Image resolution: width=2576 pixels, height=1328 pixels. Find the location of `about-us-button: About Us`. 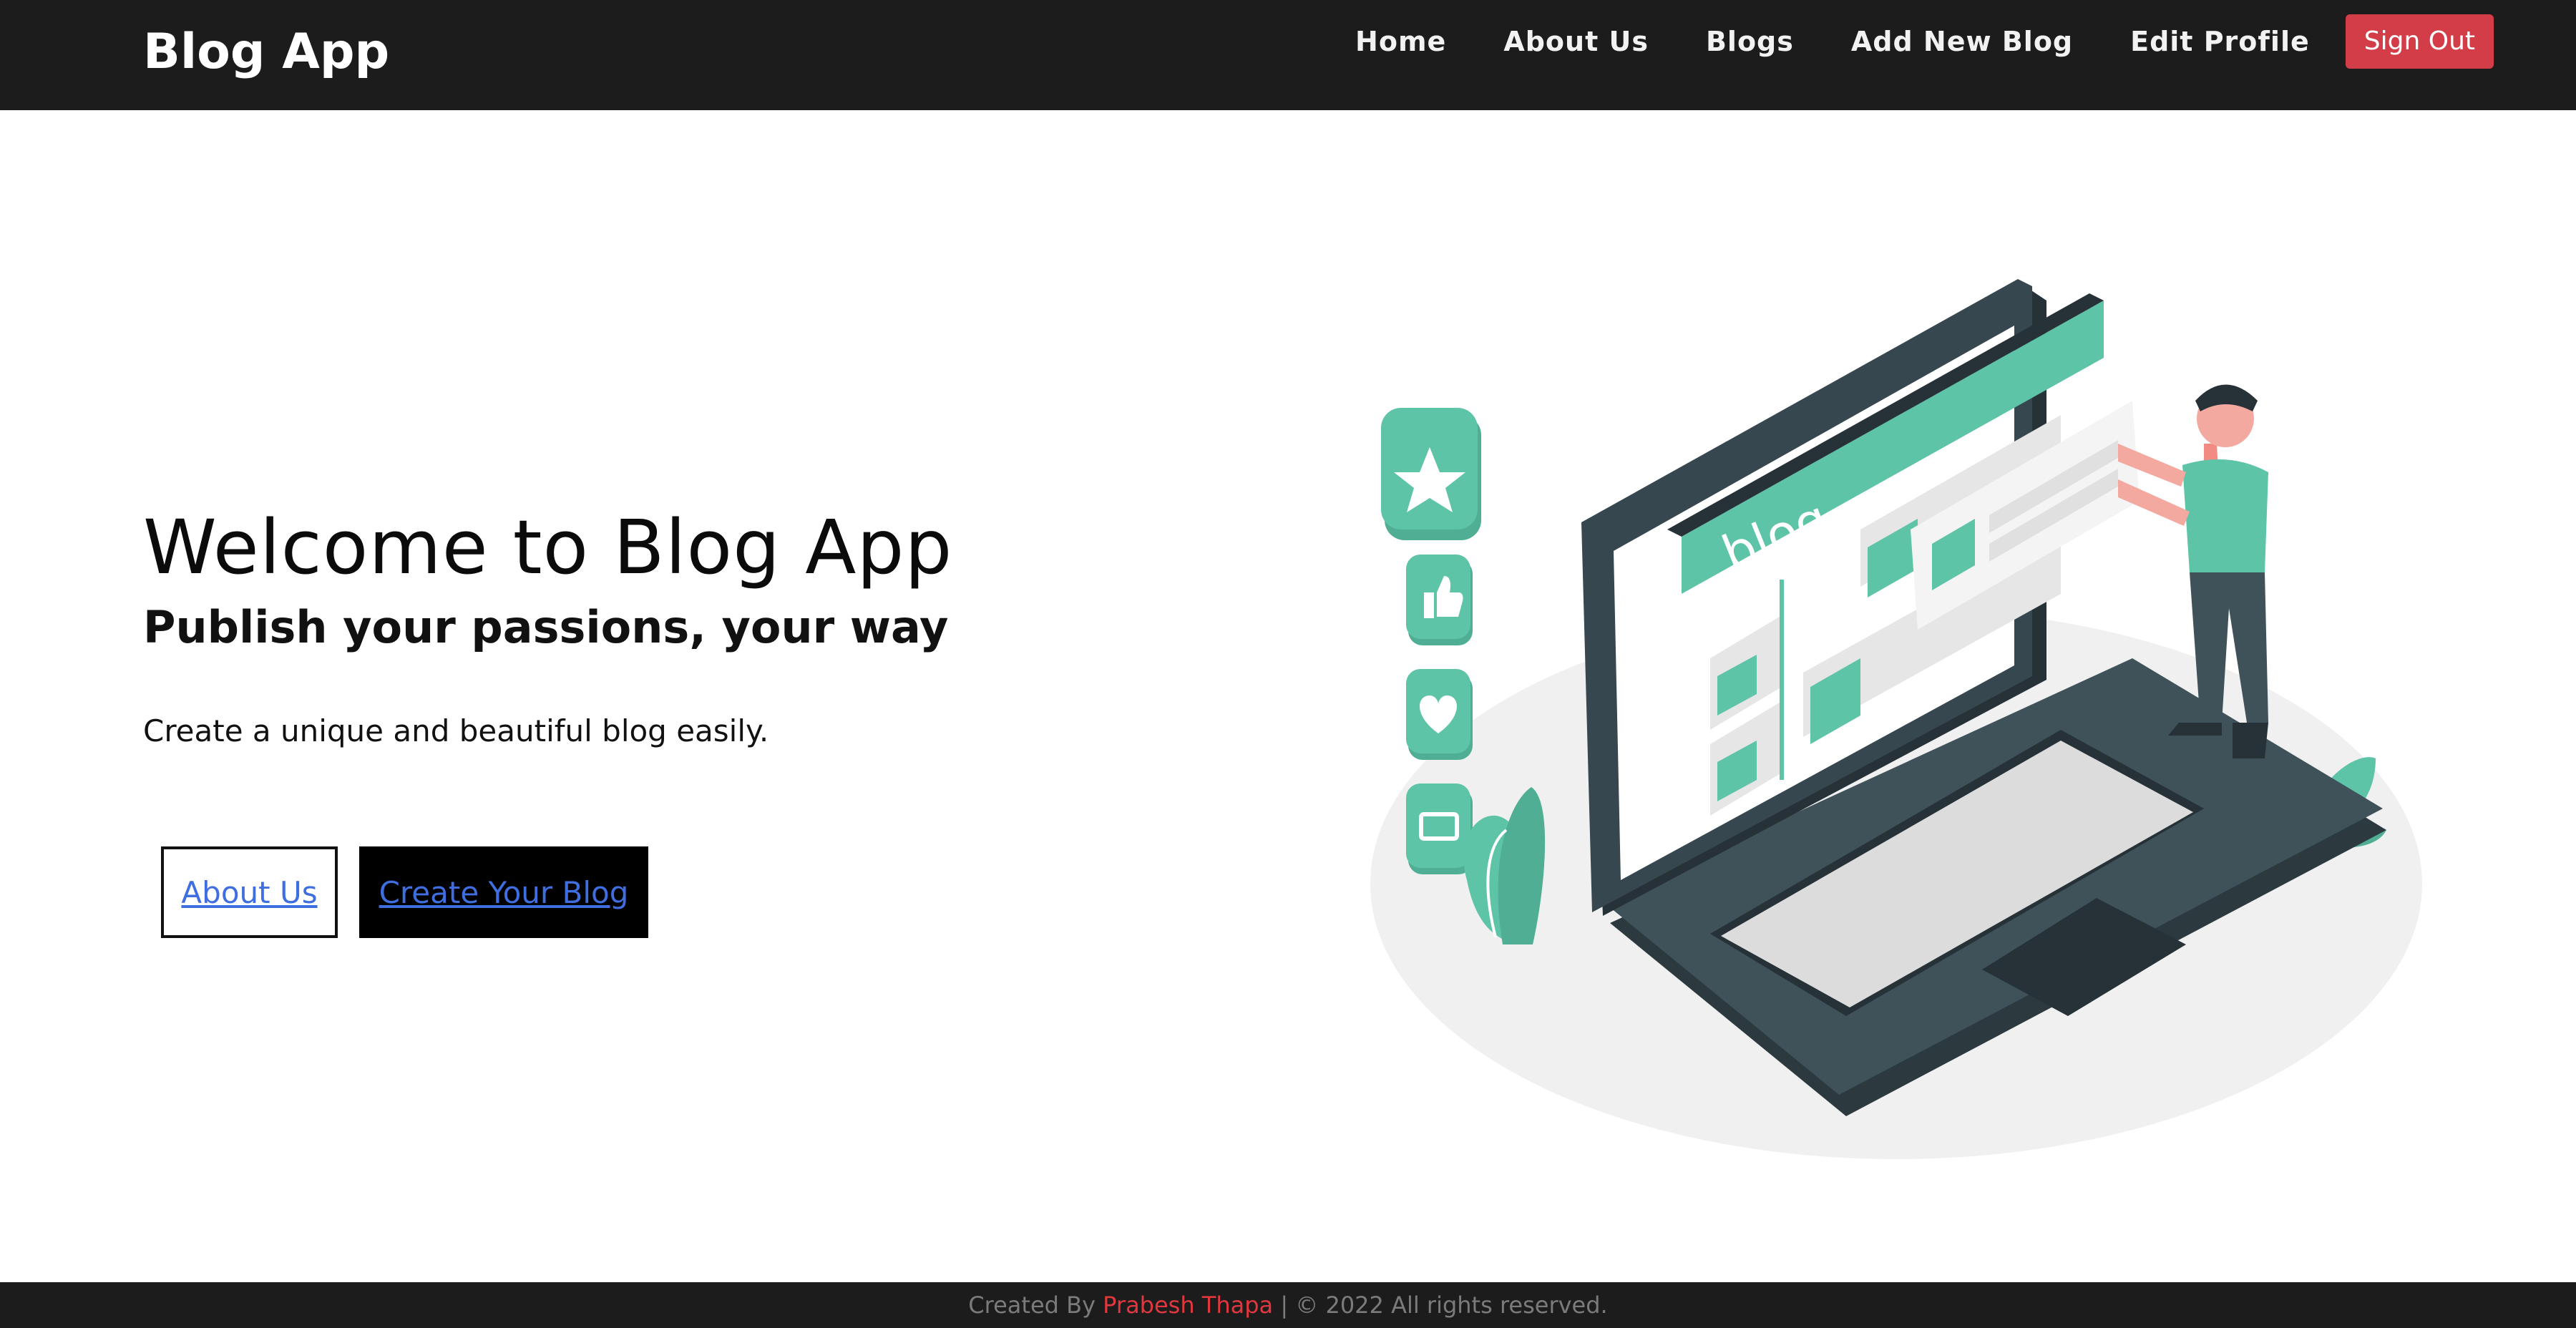

about-us-button: About Us is located at coordinates (249, 892).